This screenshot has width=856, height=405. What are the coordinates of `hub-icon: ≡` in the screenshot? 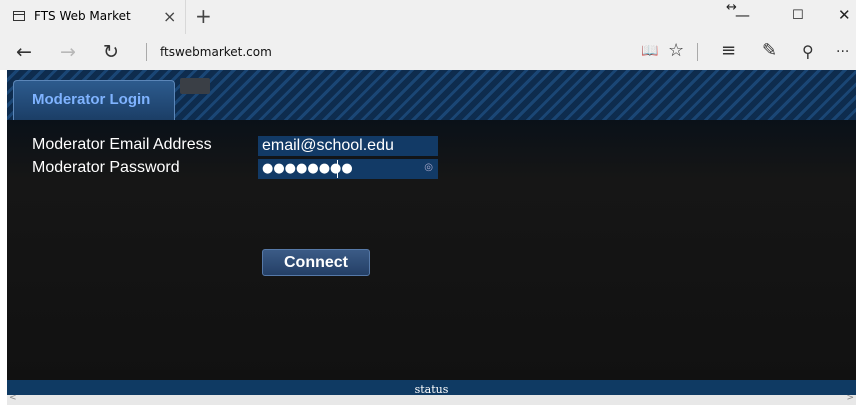 It's located at (728, 50).